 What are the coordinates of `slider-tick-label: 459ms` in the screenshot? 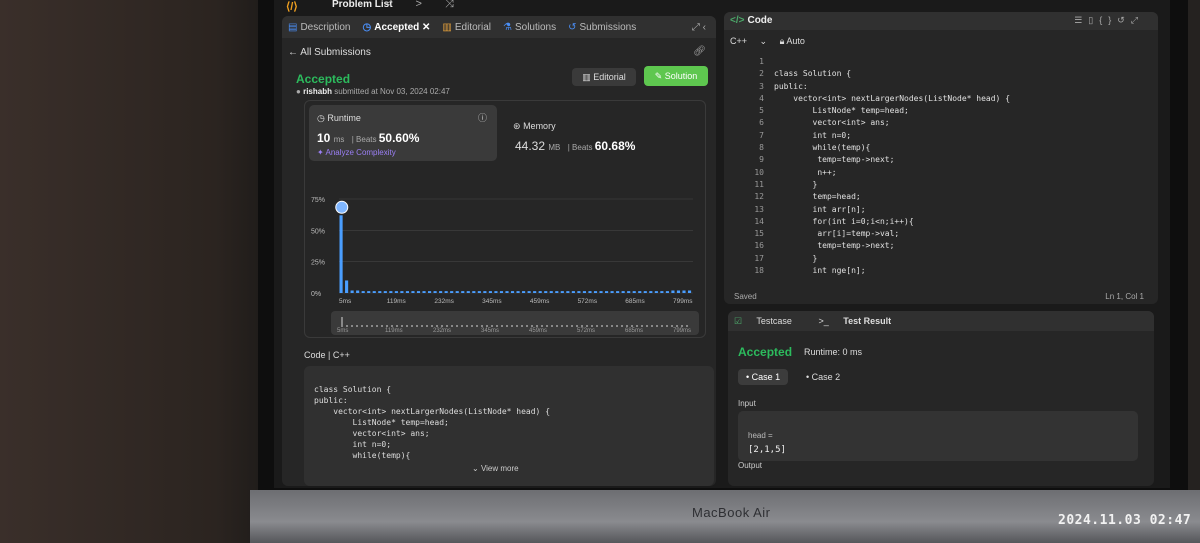 It's located at (538, 331).